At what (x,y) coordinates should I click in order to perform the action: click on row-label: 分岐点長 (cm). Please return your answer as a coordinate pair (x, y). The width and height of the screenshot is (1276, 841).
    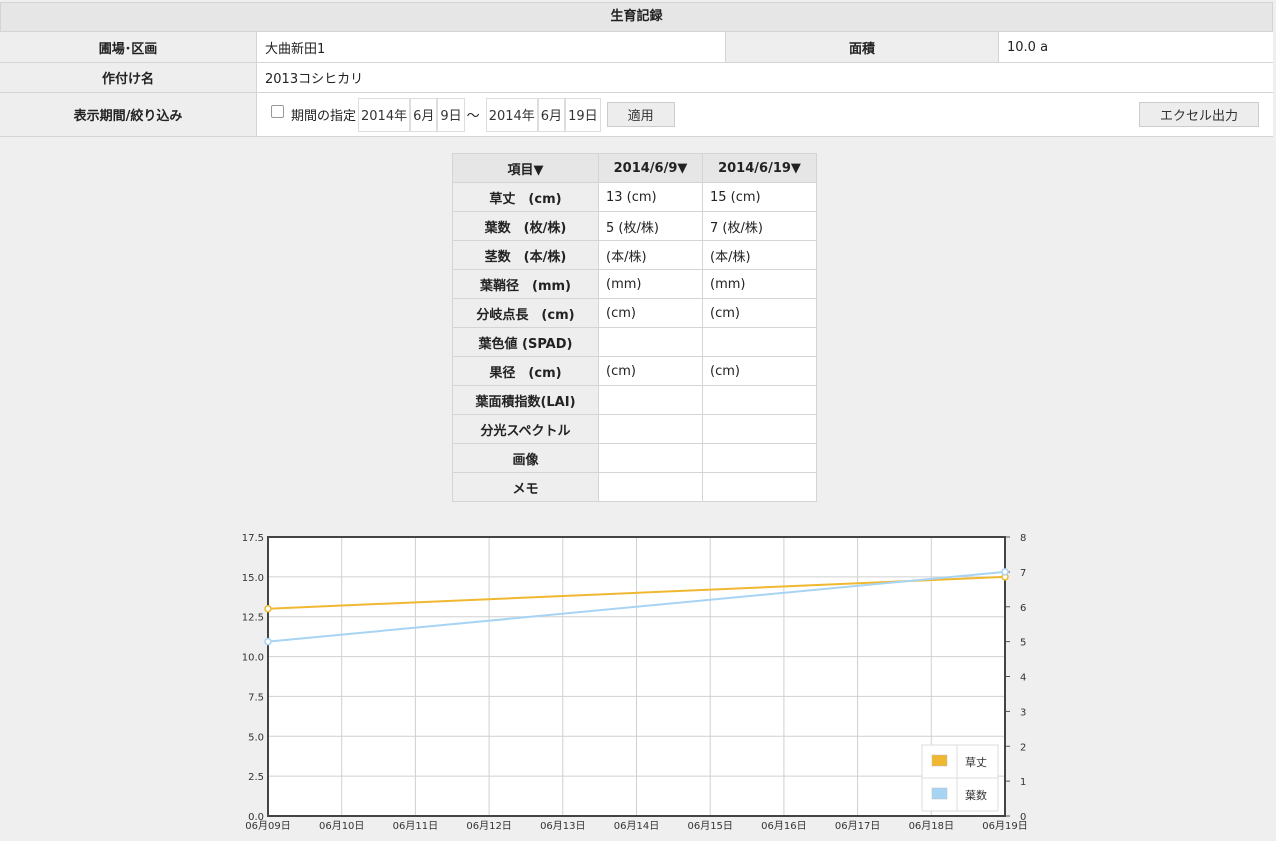
    Looking at the image, I should click on (525, 313).